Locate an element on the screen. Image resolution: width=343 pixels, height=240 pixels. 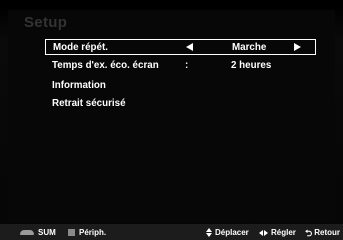
adjust-hint: Régler is located at coordinates (277, 232).